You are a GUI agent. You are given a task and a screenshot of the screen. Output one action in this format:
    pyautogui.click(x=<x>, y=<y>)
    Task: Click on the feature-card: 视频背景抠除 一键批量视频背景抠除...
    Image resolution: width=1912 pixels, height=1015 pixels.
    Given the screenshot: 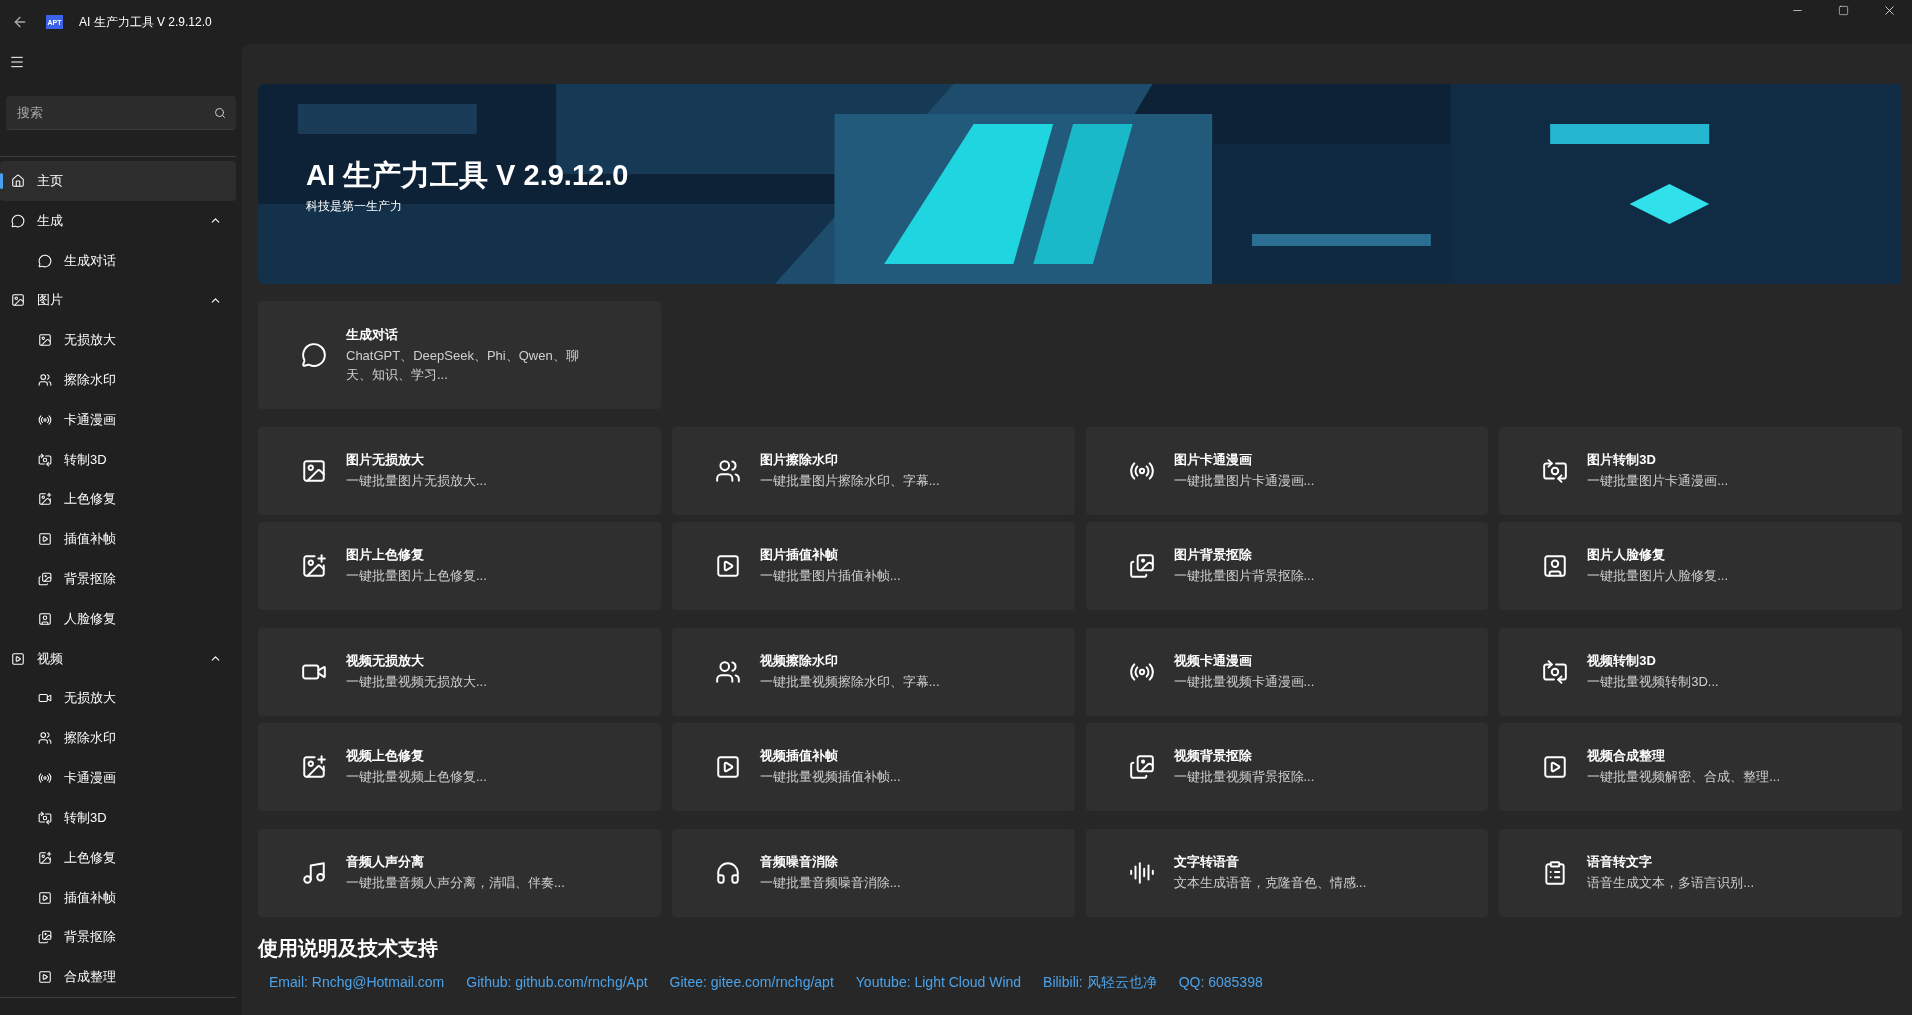 What is the action you would take?
    pyautogui.click(x=1287, y=767)
    